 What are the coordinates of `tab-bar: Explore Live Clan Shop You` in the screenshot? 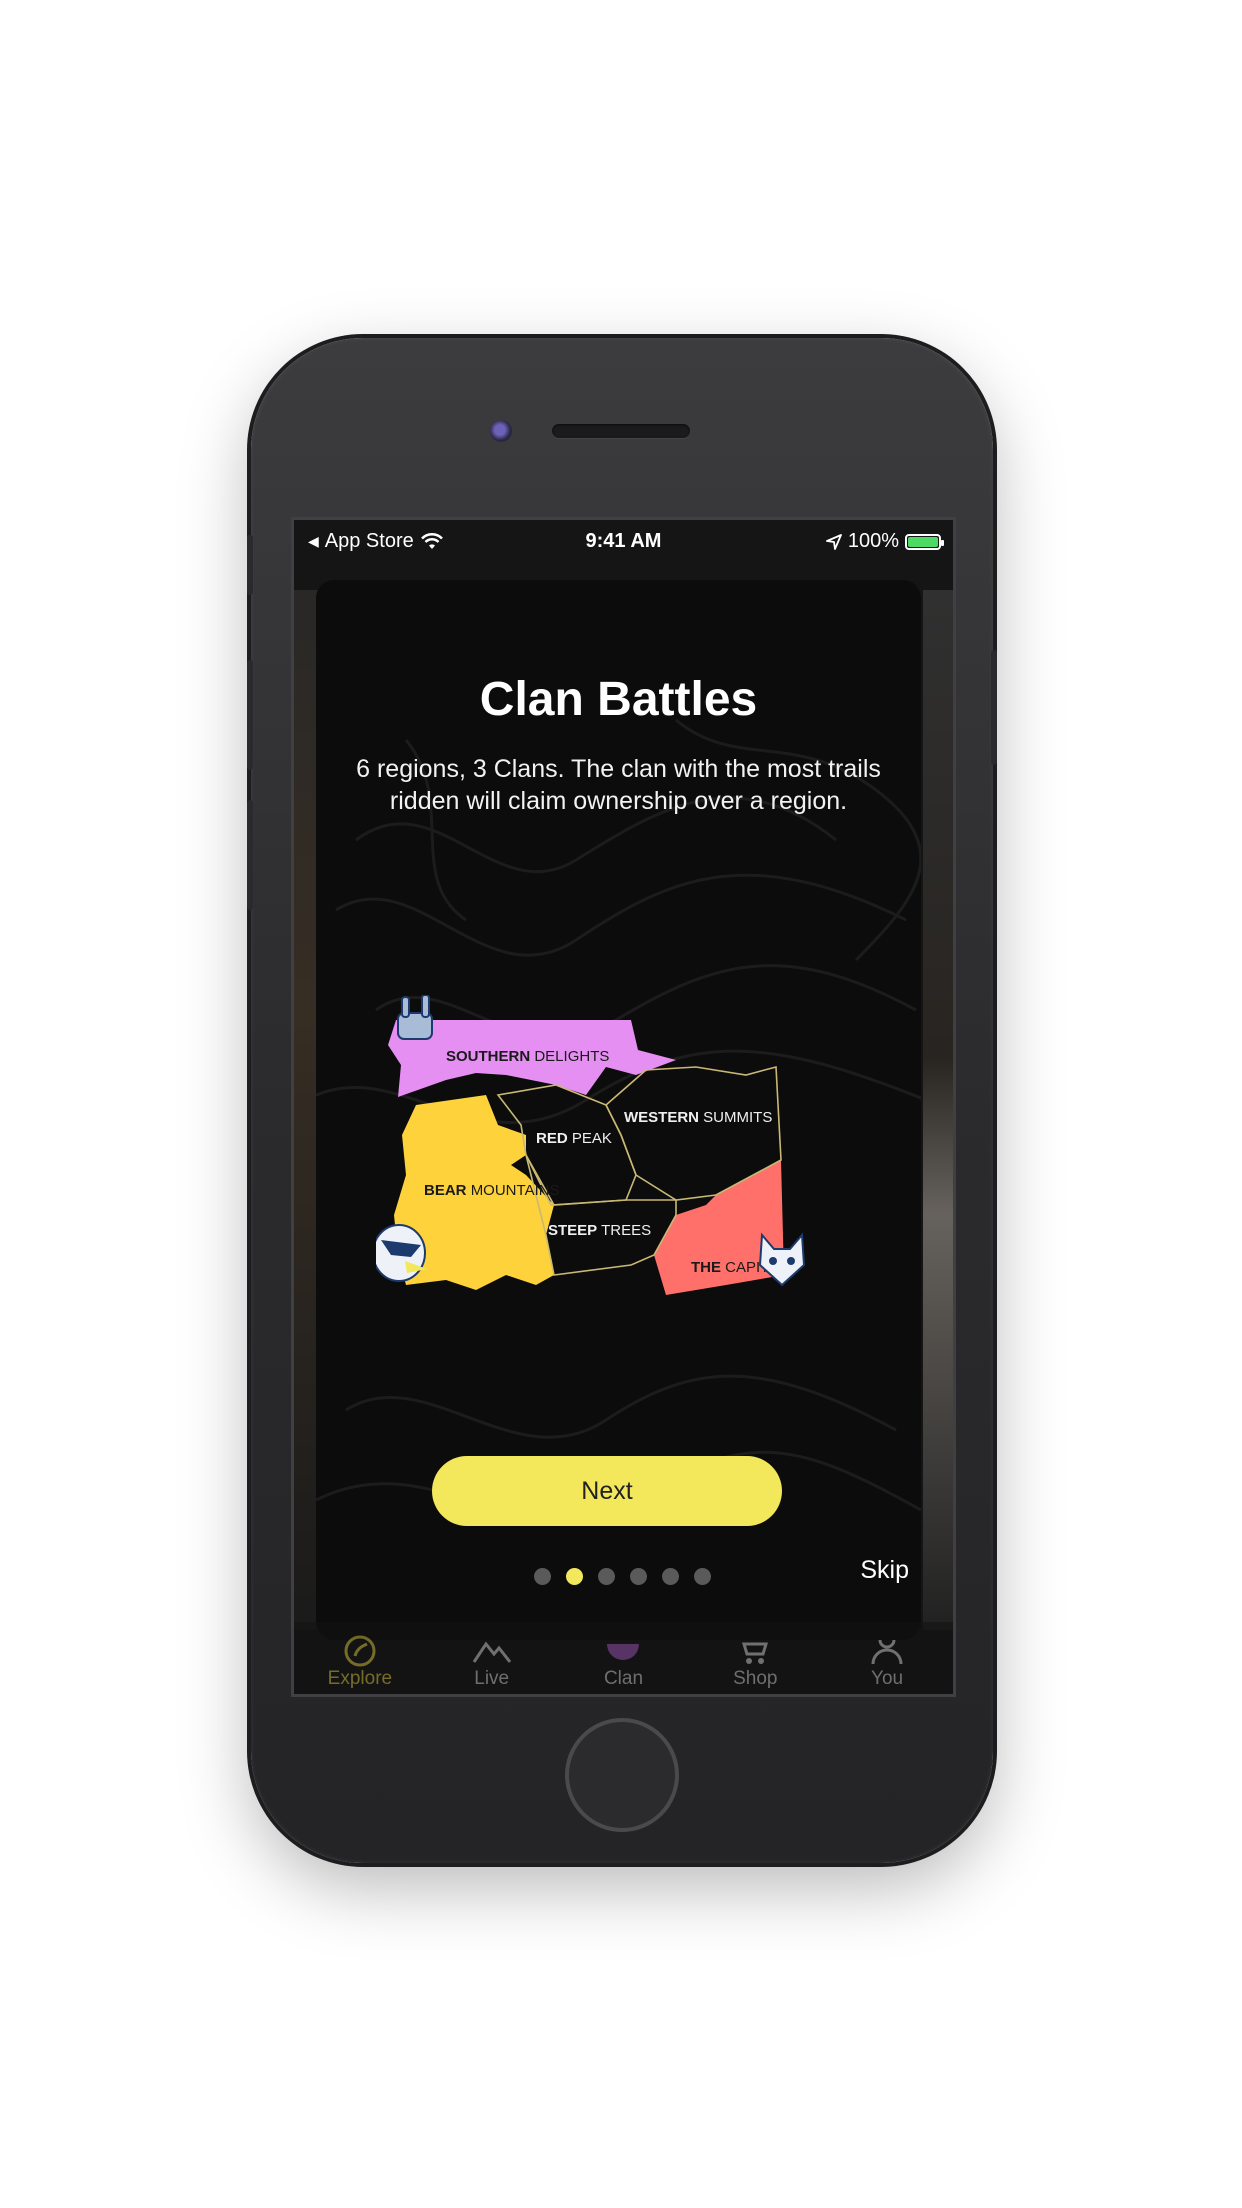 It's located at (623, 1658).